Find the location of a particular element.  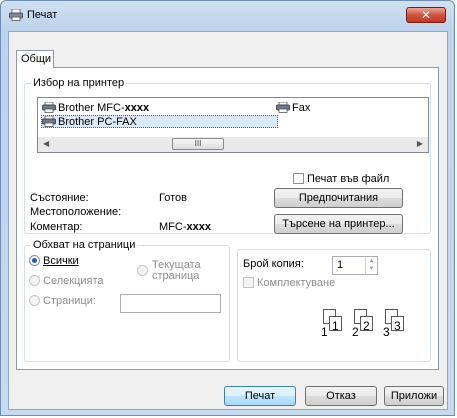

printer-name: Brother MFC- is located at coordinates (91, 107).